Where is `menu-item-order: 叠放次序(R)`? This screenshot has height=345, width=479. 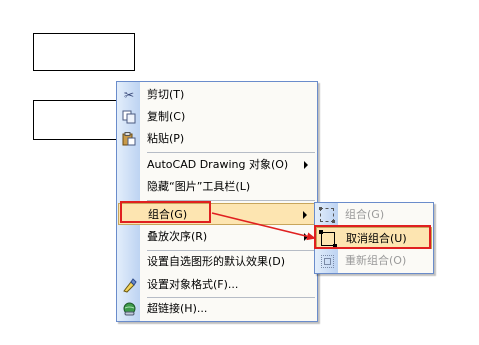 menu-item-order: 叠放次序(R) is located at coordinates (217, 237).